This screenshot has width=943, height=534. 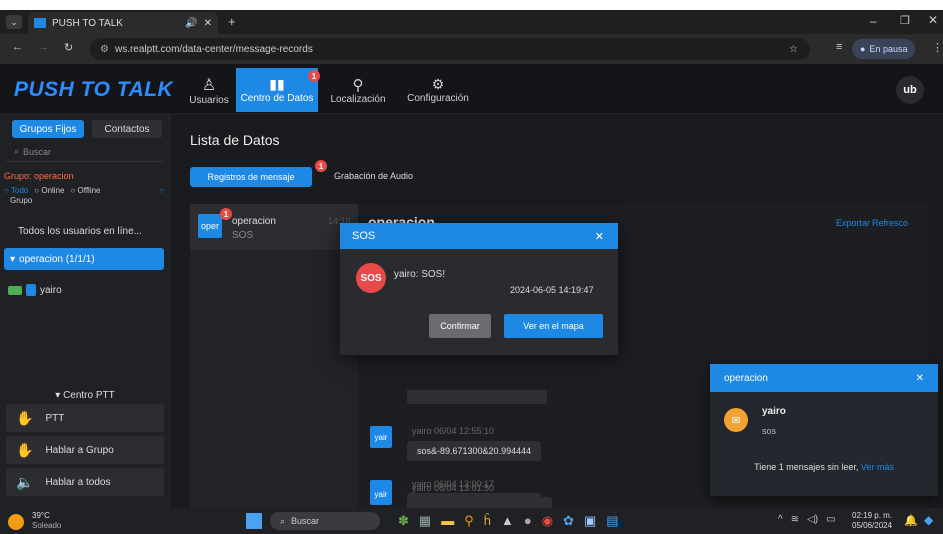 I want to click on extensions-icon: ≡, so click(x=839, y=47).